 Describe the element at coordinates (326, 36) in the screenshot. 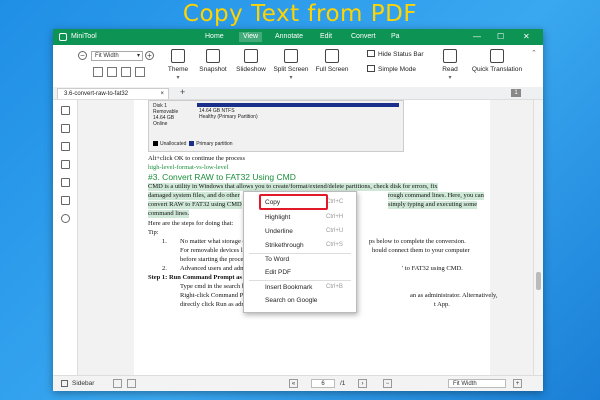

I see `menu-edit: Edit` at that location.